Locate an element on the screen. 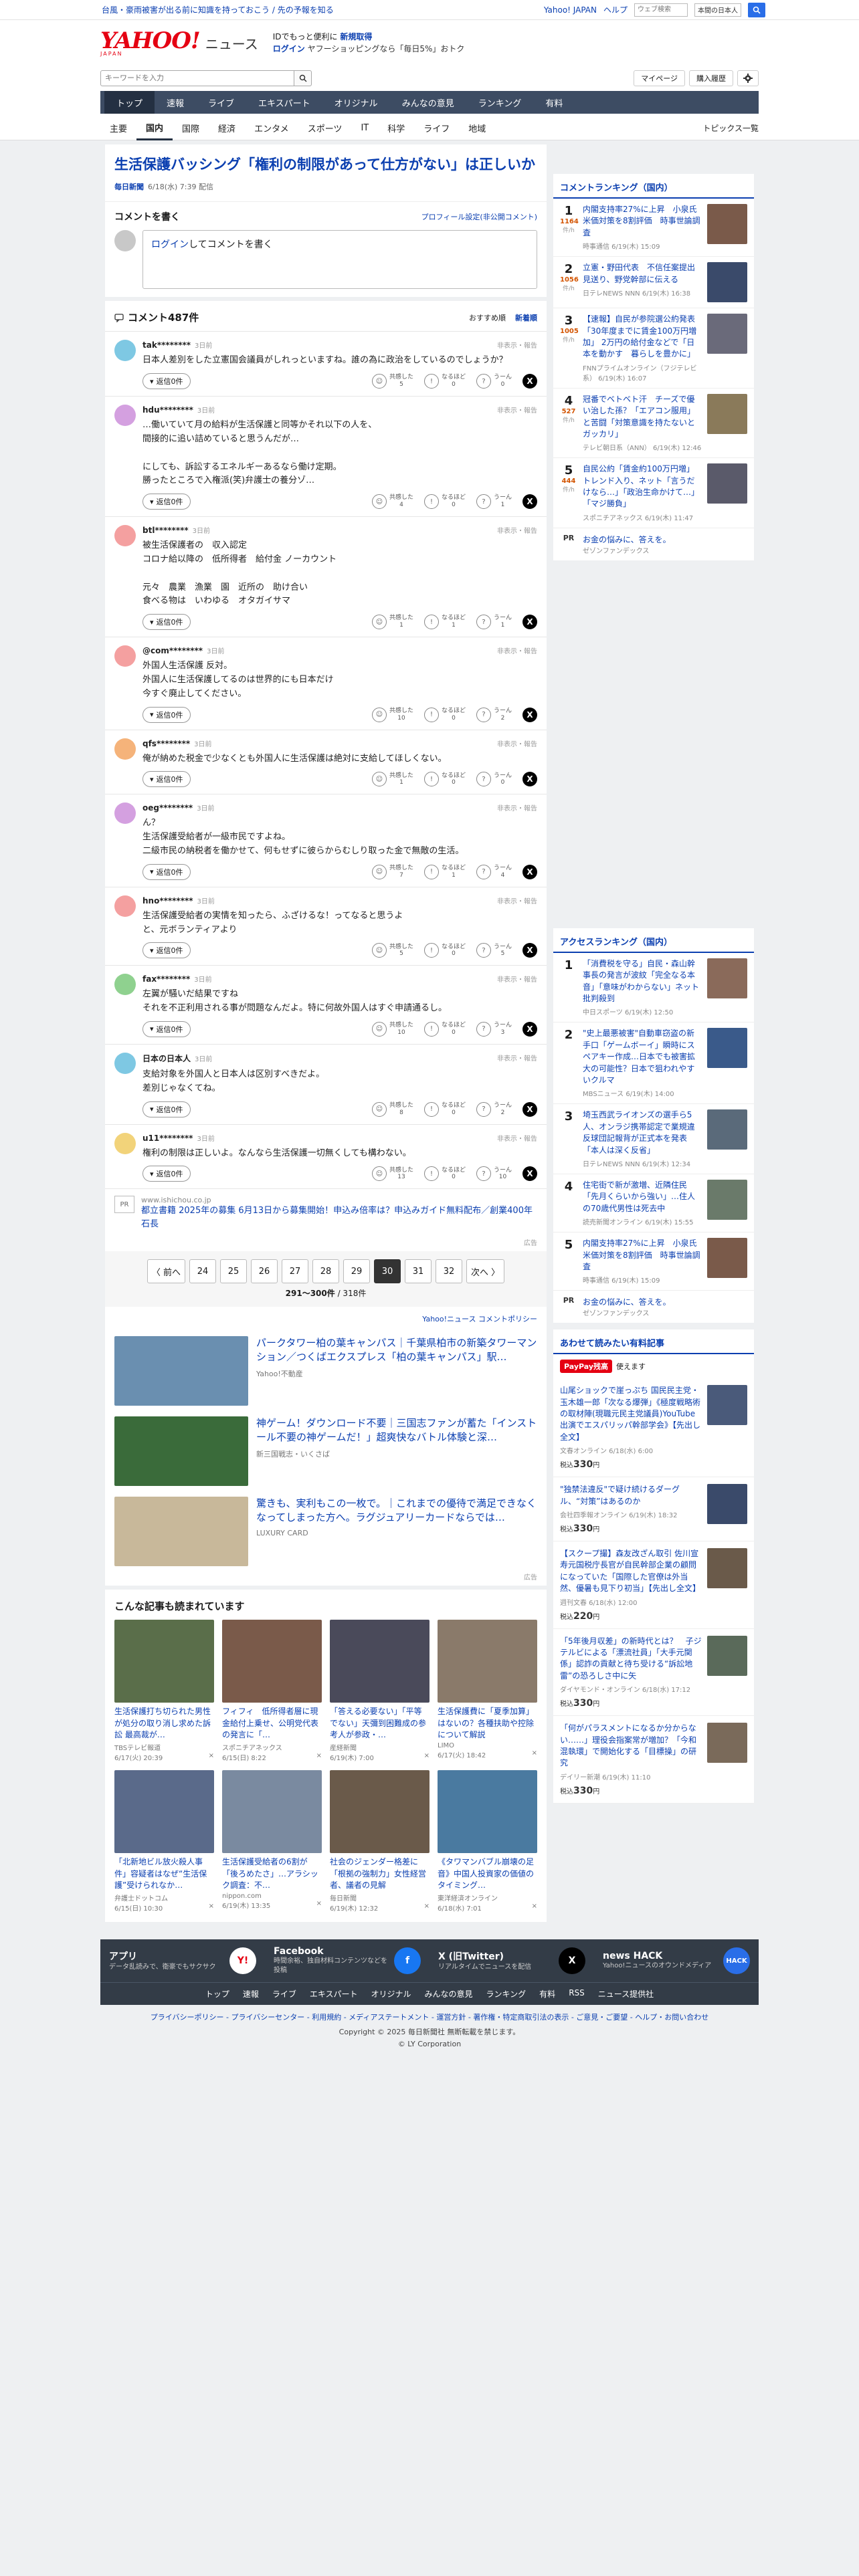 The image size is (859, 2576). web-search-input is located at coordinates (661, 10).